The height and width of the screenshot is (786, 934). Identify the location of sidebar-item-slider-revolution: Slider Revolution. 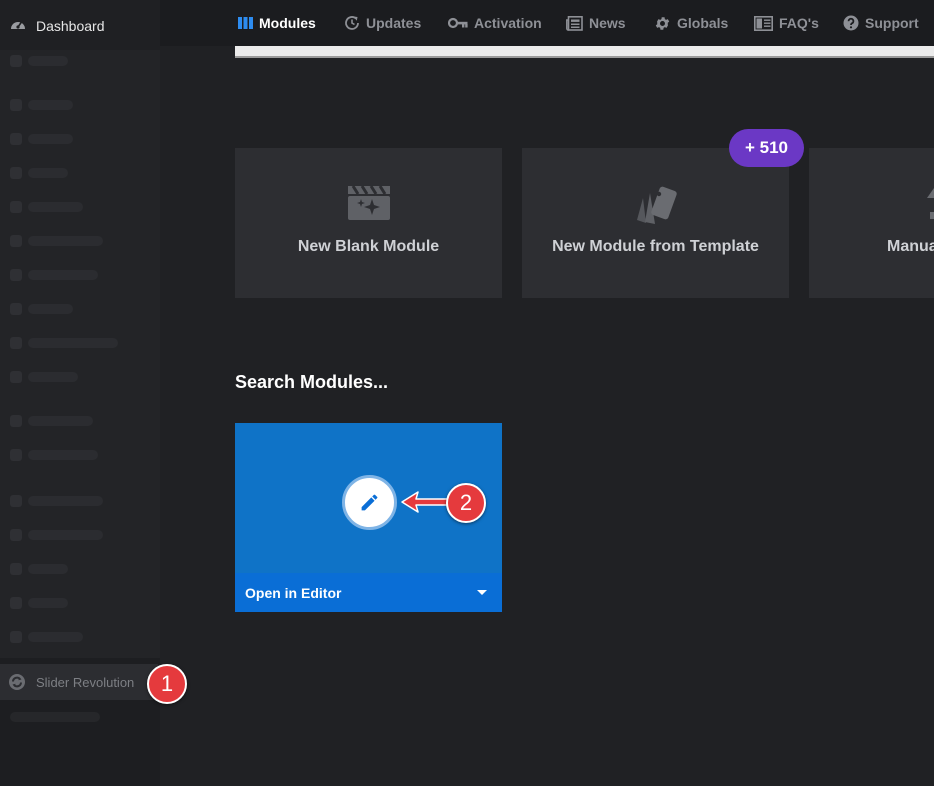
(79, 682).